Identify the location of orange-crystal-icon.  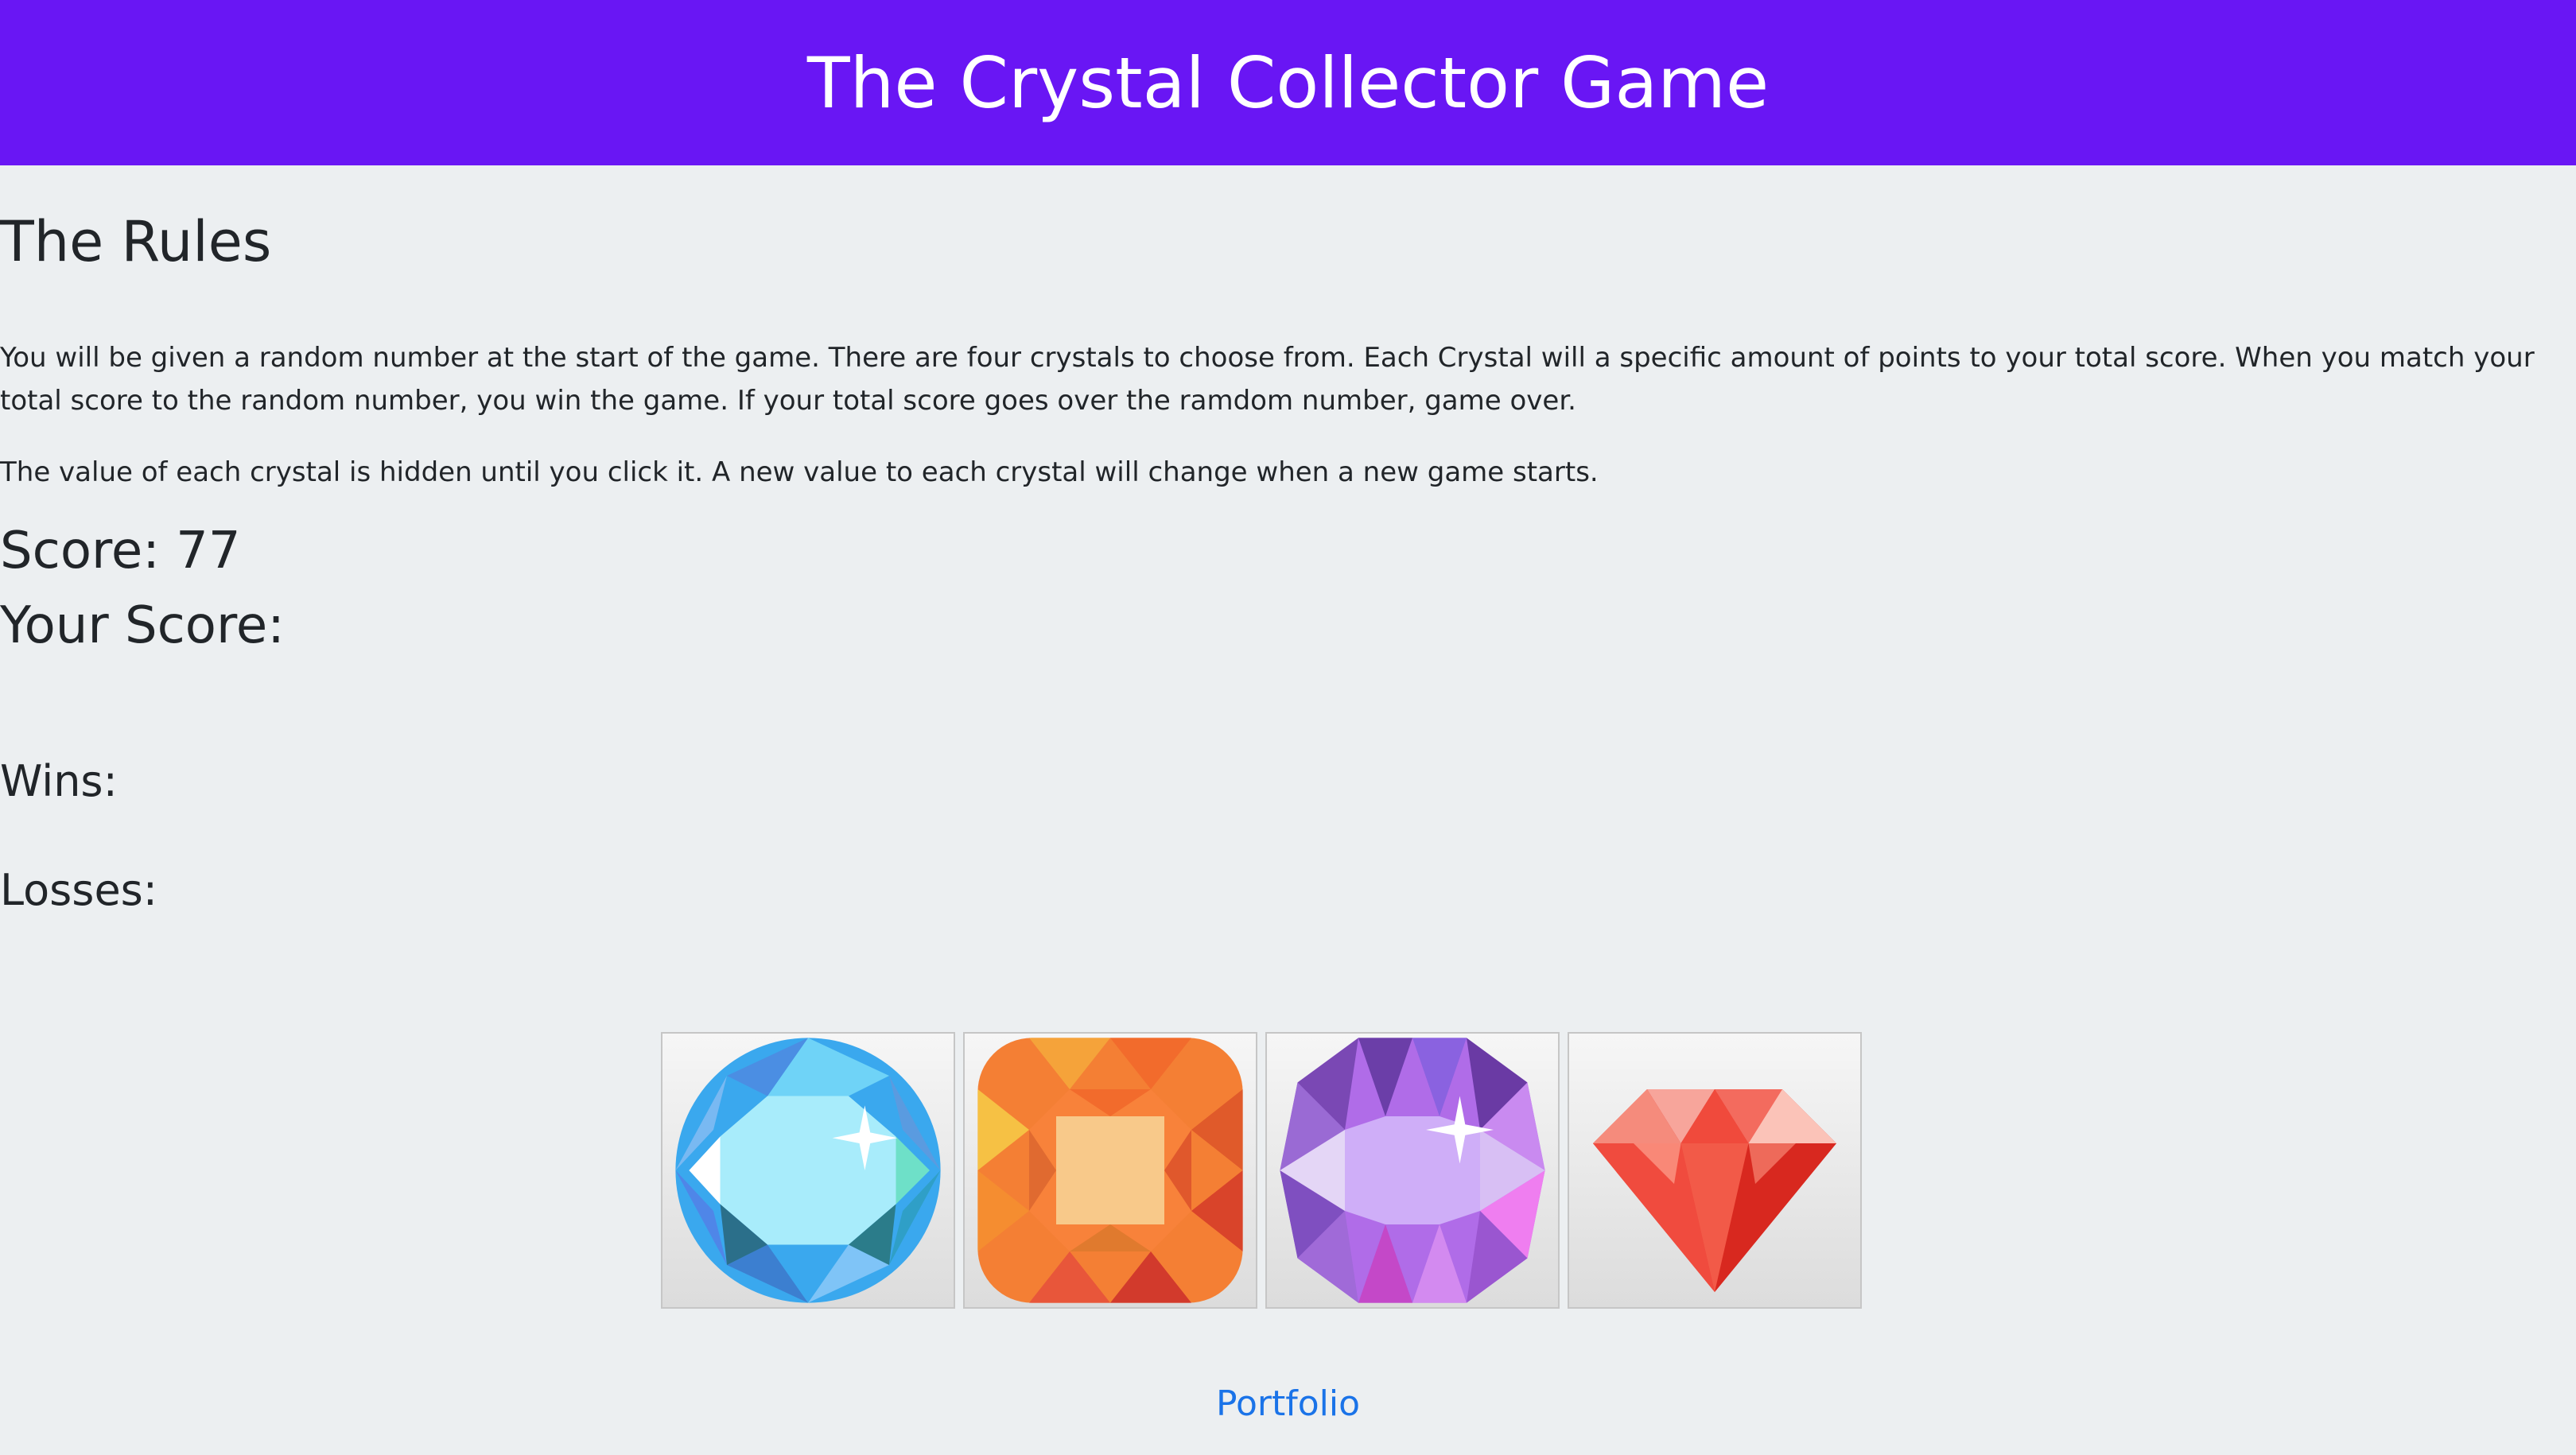
(1110, 1170).